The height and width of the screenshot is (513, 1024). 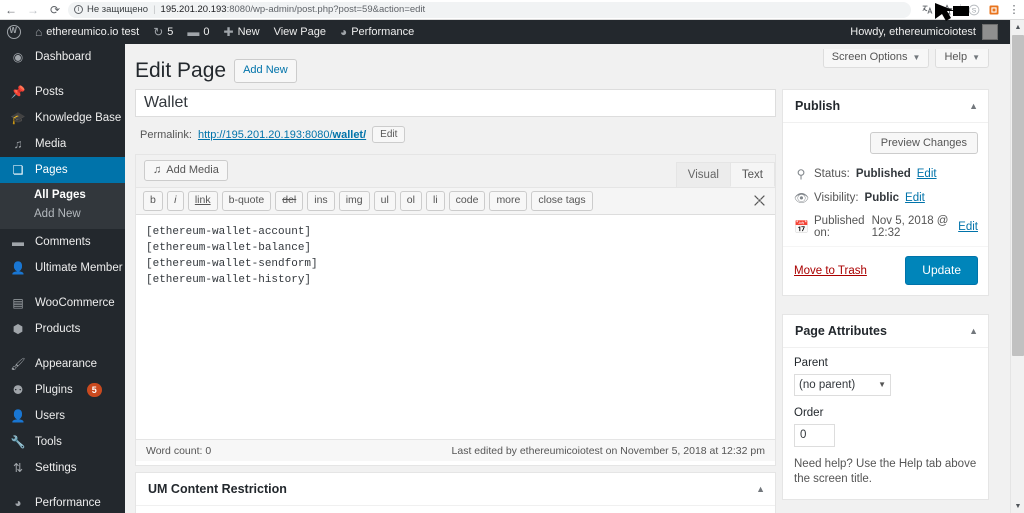 What do you see at coordinates (55, 10) in the screenshot?
I see `reload-icon: ⟳` at bounding box center [55, 10].